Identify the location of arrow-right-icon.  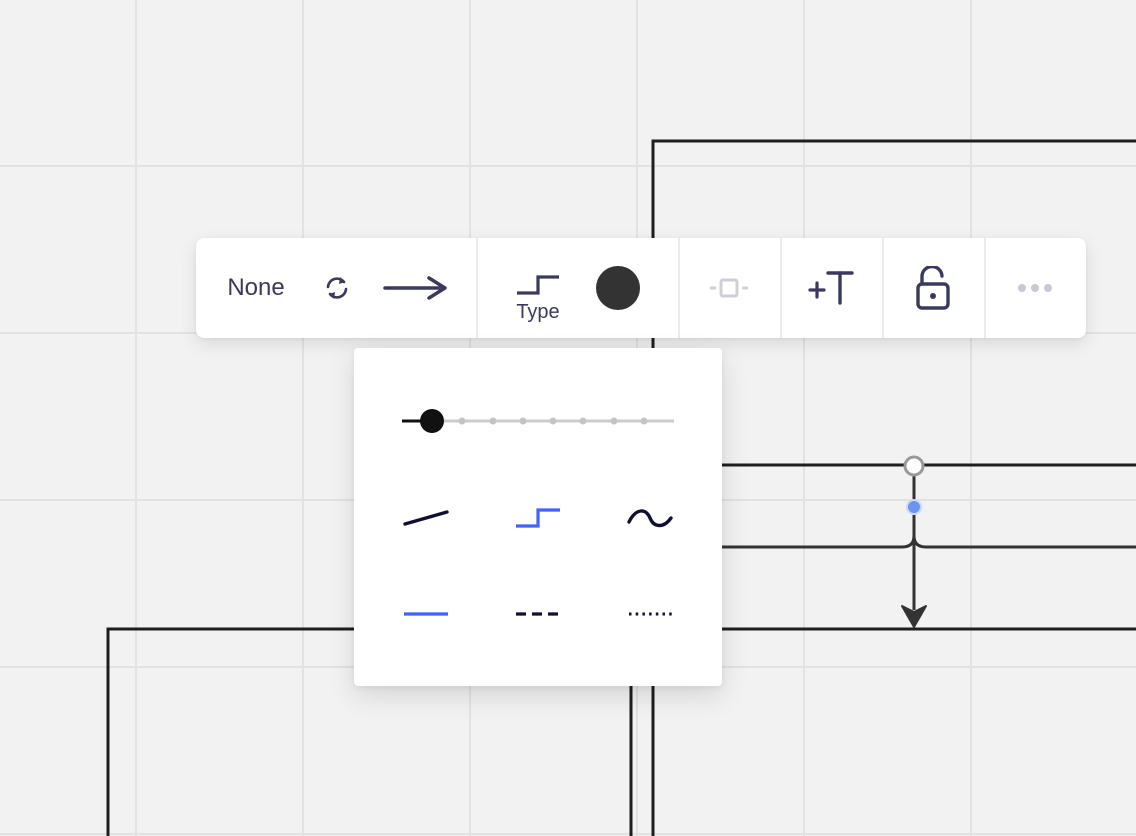
(415, 288).